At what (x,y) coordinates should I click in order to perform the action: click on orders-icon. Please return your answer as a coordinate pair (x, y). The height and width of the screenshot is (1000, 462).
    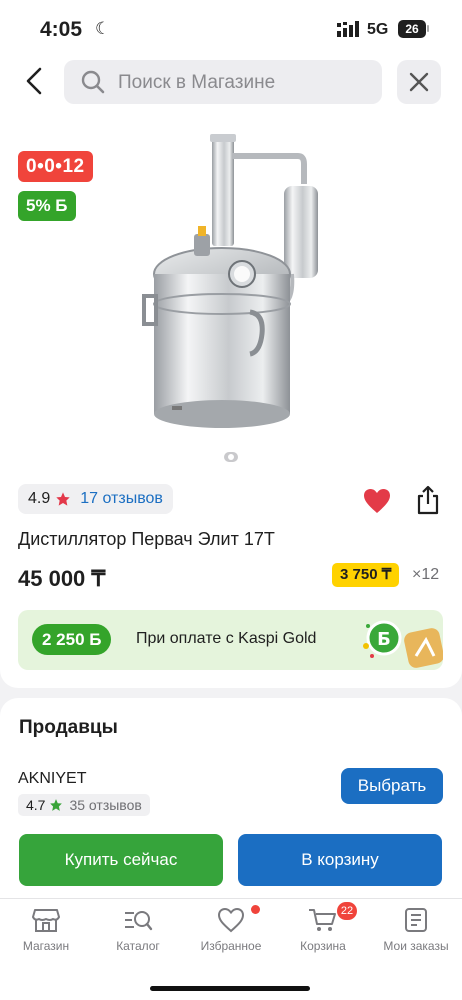
    Looking at the image, I should click on (416, 920).